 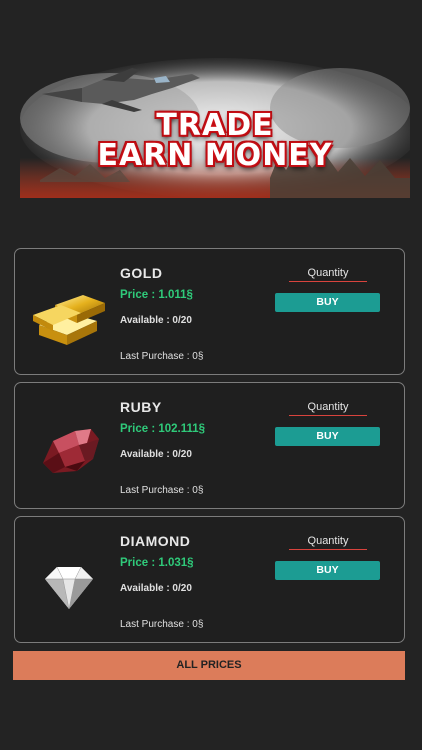 What do you see at coordinates (141, 273) in the screenshot?
I see `item-name: GOLD` at bounding box center [141, 273].